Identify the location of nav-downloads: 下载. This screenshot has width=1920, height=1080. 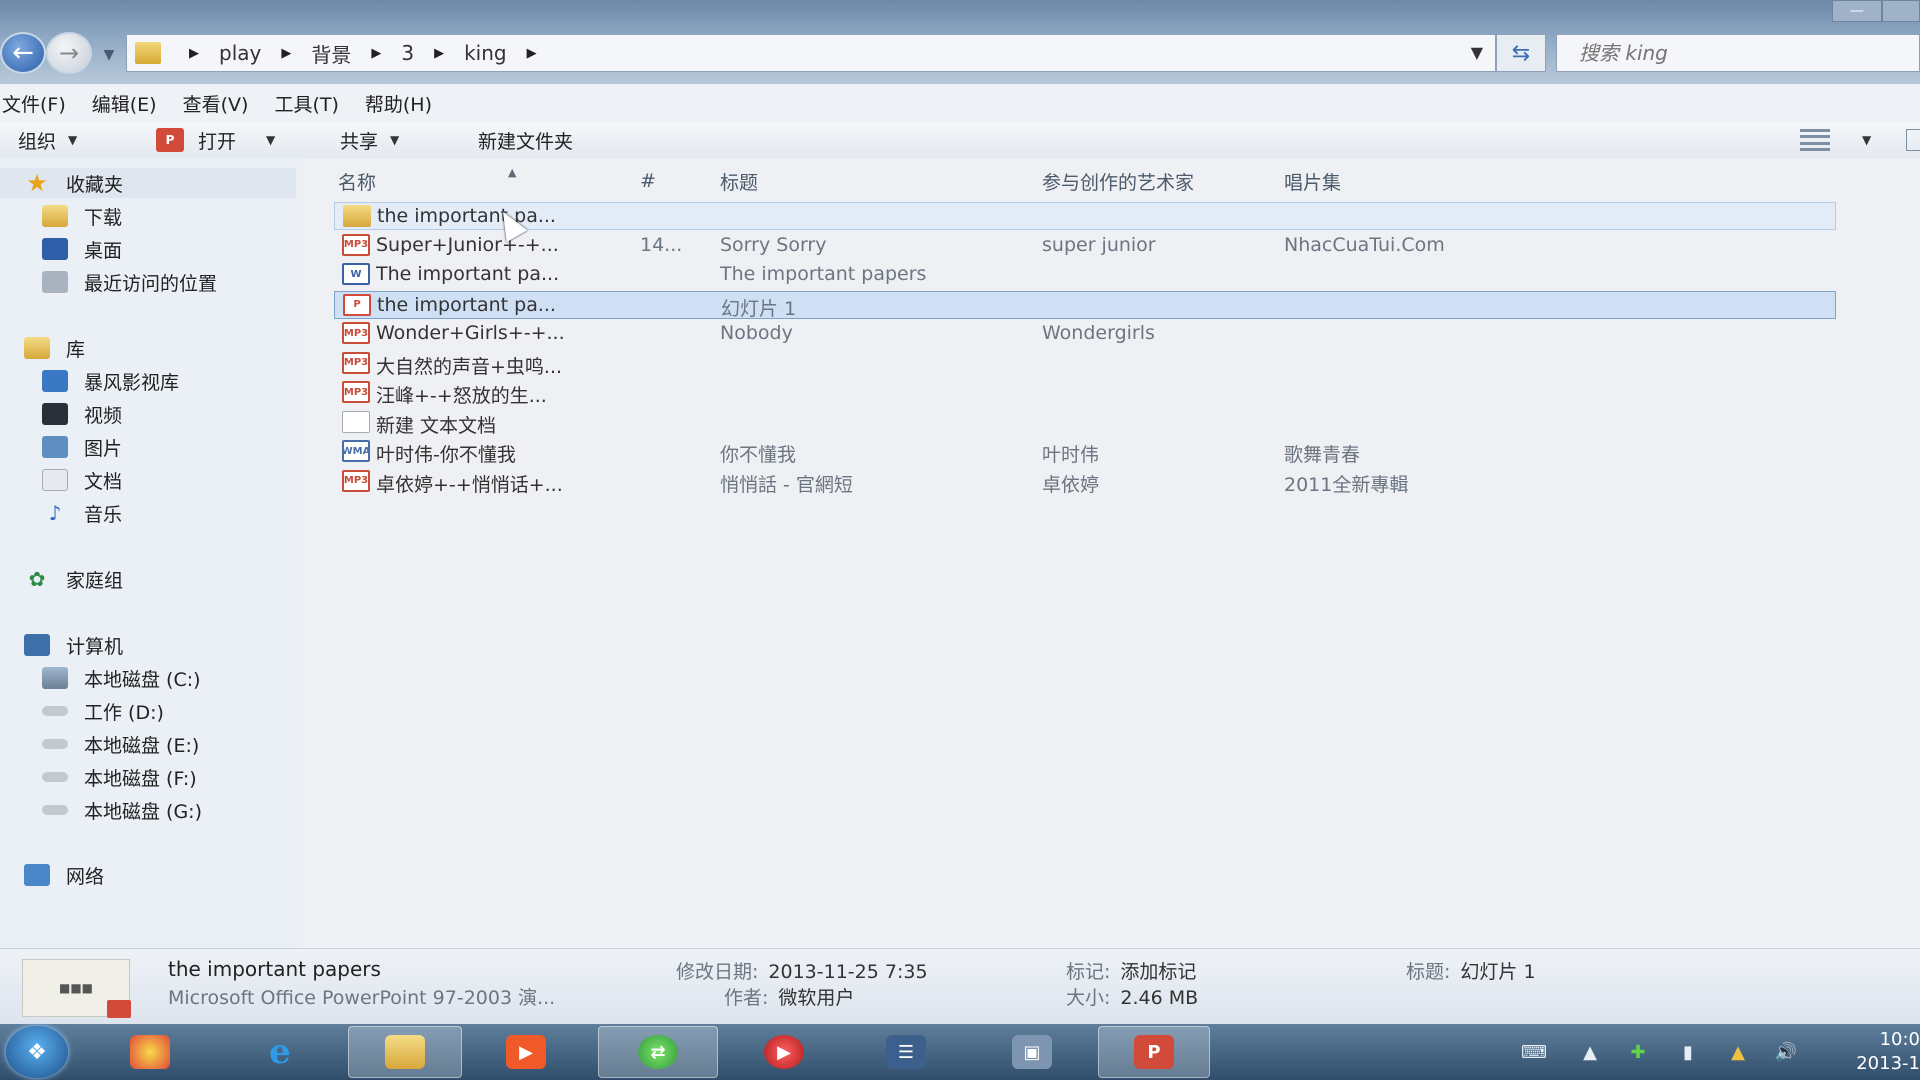
(82, 216).